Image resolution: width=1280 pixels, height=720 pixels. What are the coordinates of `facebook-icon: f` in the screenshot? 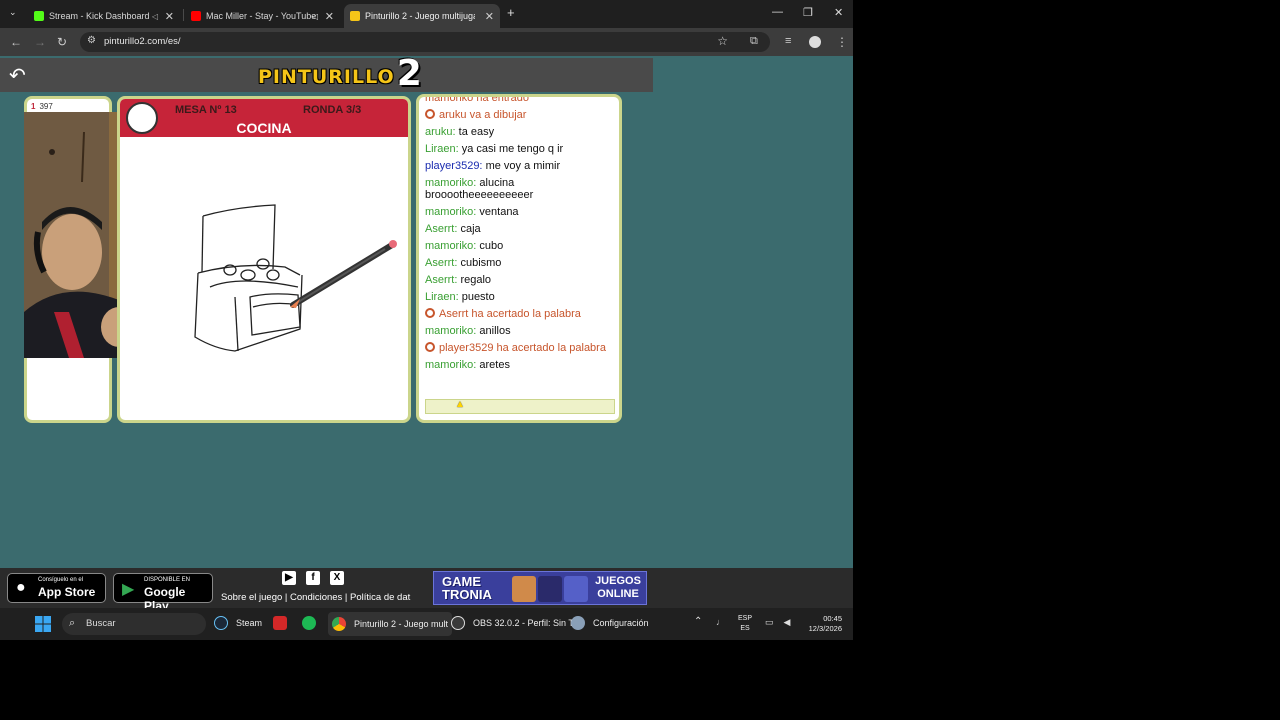 It's located at (313, 578).